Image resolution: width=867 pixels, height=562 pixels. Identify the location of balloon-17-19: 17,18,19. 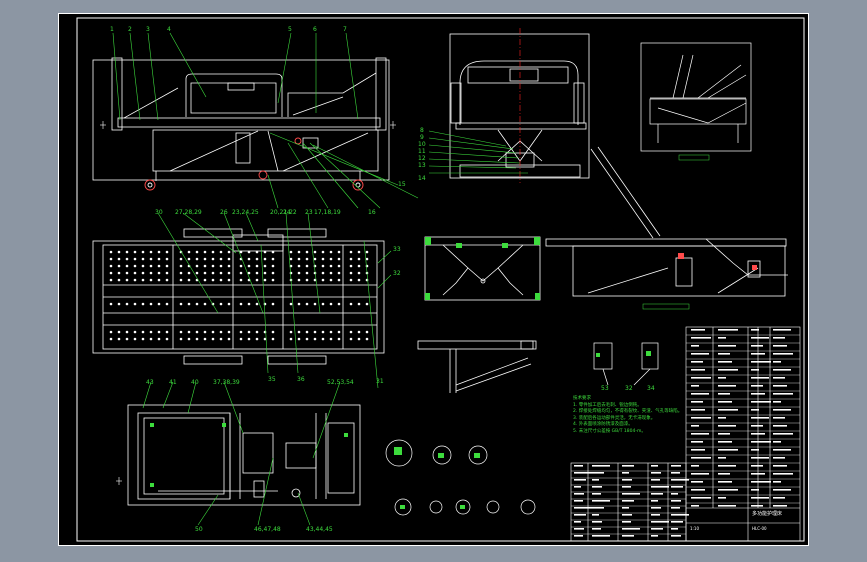
(327, 212).